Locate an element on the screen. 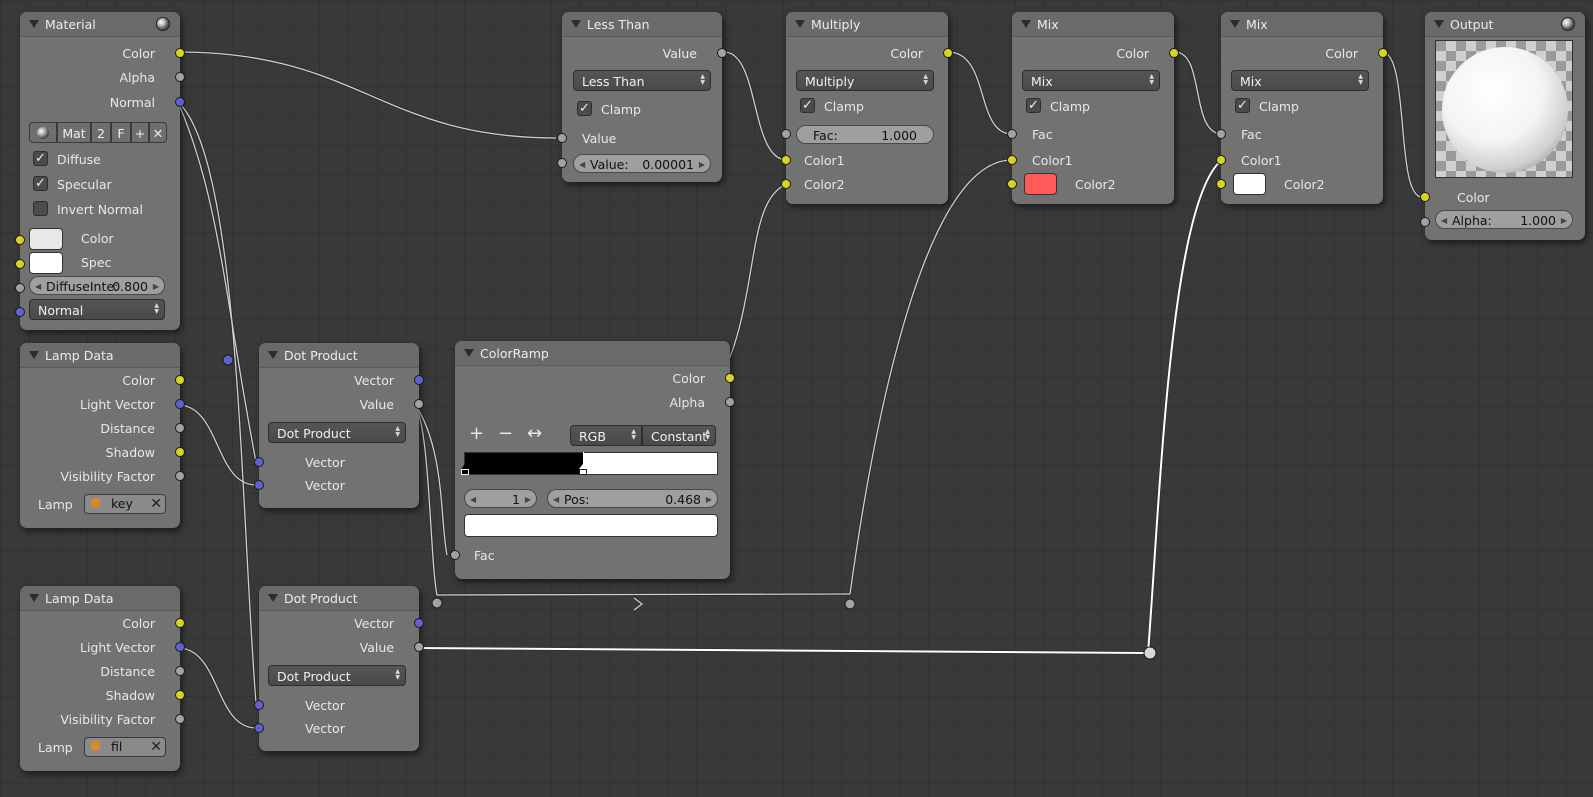 This screenshot has height=797, width=1593. invert-normal-checkbox is located at coordinates (40, 208).